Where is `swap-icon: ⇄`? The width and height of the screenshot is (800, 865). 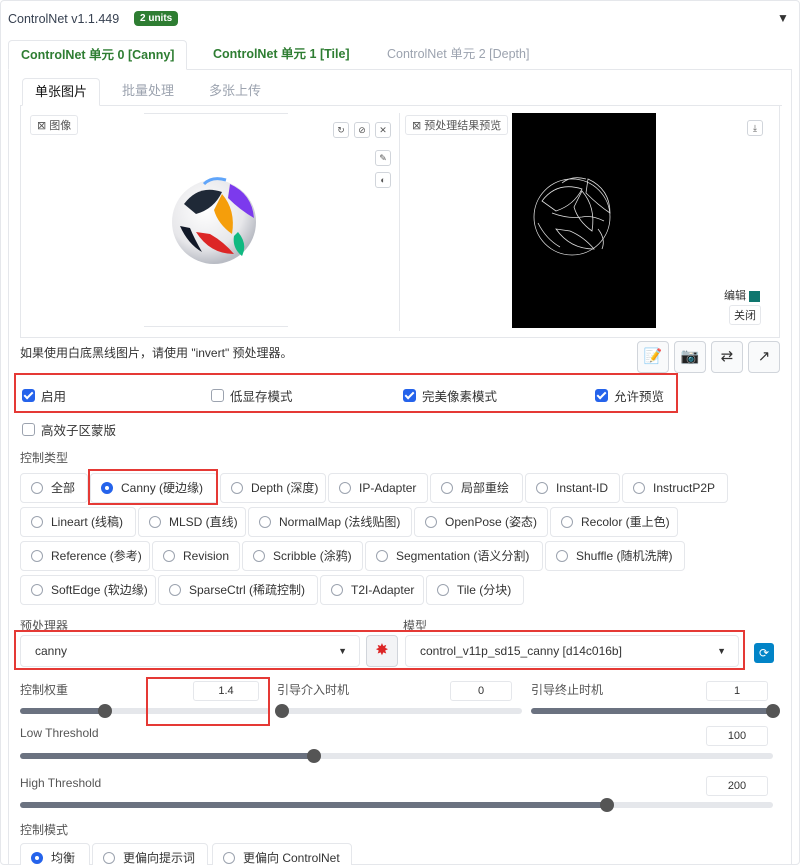 swap-icon: ⇄ is located at coordinates (727, 357).